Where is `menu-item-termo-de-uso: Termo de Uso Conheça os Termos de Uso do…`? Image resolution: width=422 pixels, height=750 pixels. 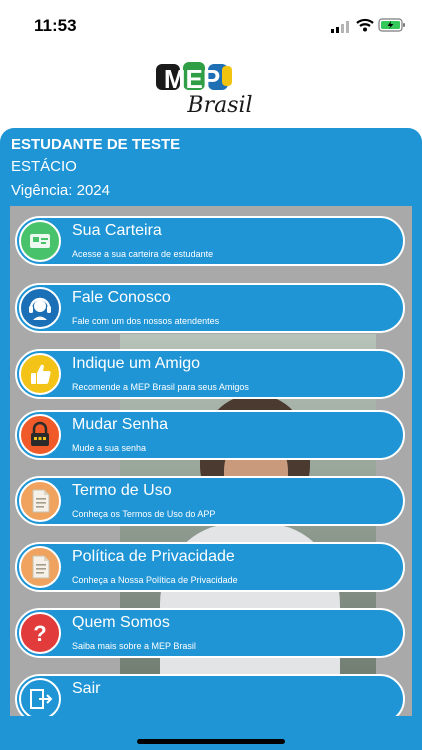 menu-item-termo-de-uso: Termo de Uso Conheça os Termos de Uso do… is located at coordinates (210, 501).